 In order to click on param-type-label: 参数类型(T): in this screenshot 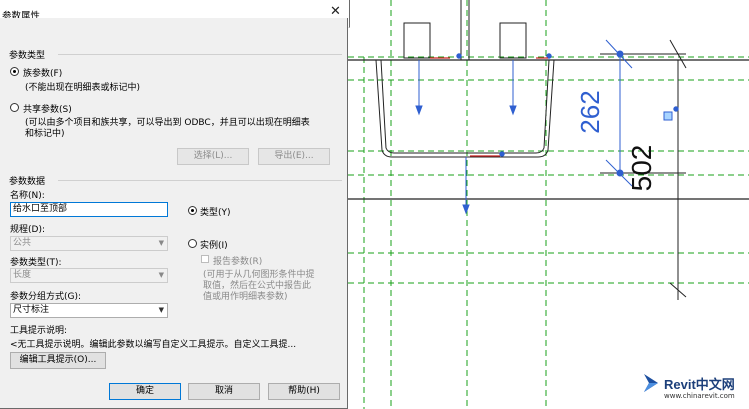, I will do `click(36, 263)`.